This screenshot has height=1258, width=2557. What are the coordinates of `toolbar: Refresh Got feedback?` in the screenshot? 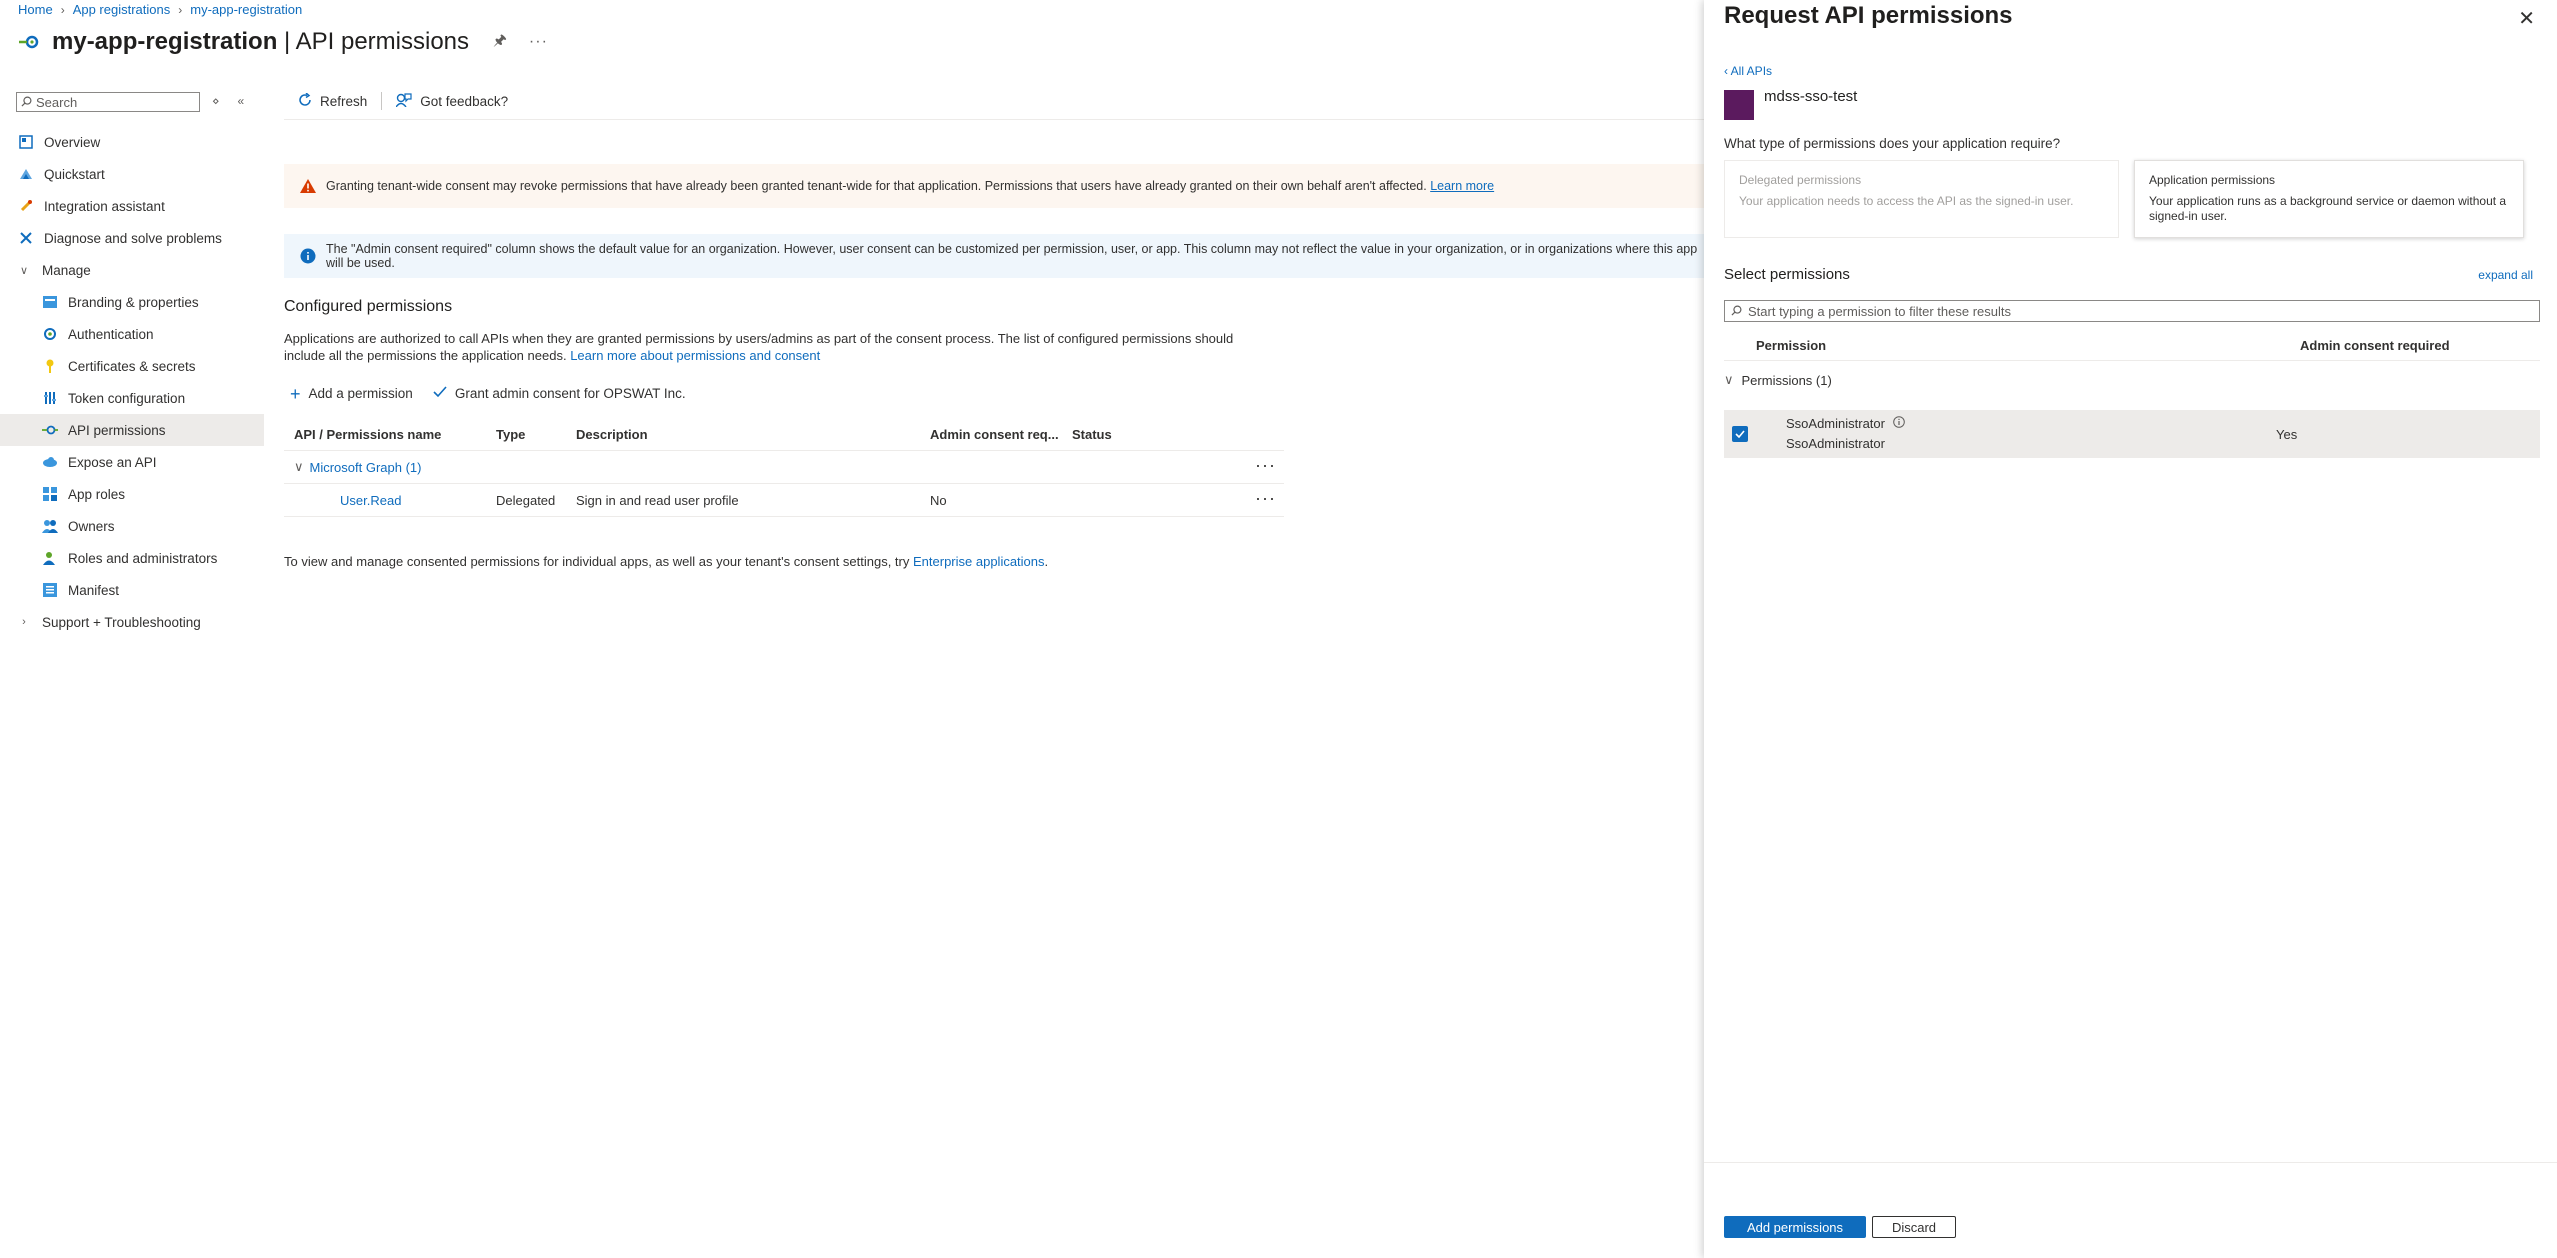 It's located at (403, 100).